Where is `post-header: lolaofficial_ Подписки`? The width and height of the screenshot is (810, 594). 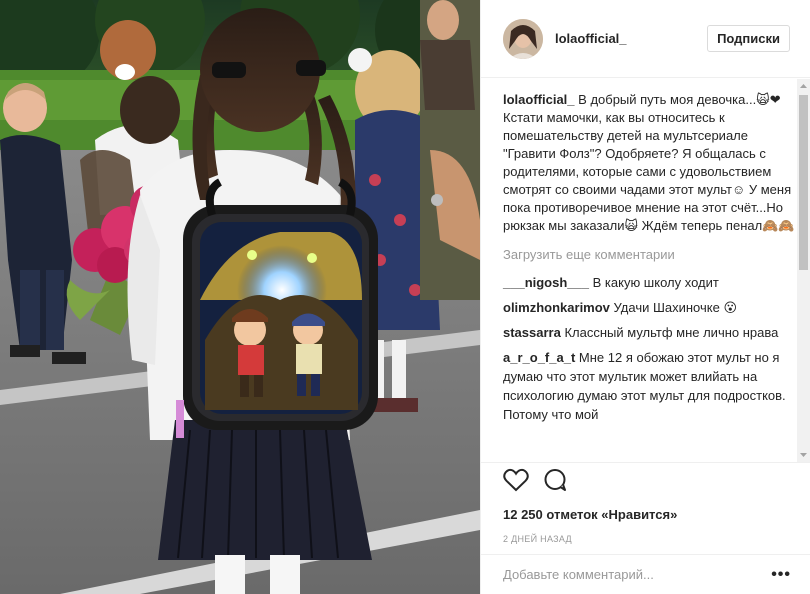 post-header: lolaofficial_ Подписки is located at coordinates (645, 39).